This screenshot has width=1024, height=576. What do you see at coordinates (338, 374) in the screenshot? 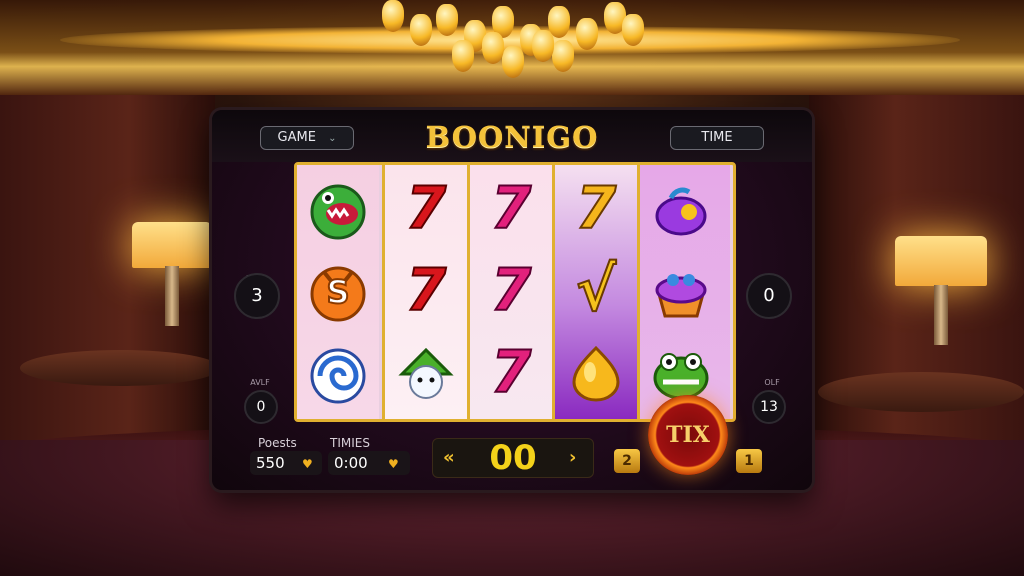
I see `swirl-blue-icon` at bounding box center [338, 374].